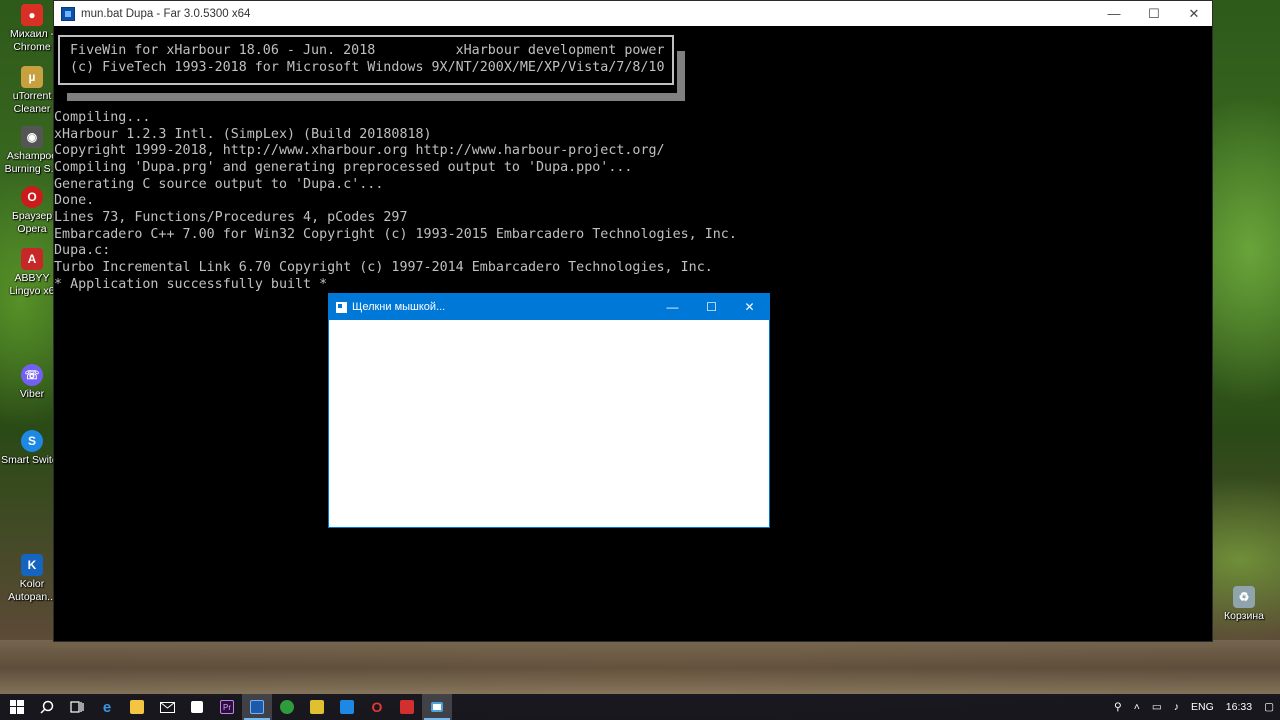 Image resolution: width=1280 pixels, height=720 pixels. I want to click on language-indicator: ENG, so click(1202, 707).